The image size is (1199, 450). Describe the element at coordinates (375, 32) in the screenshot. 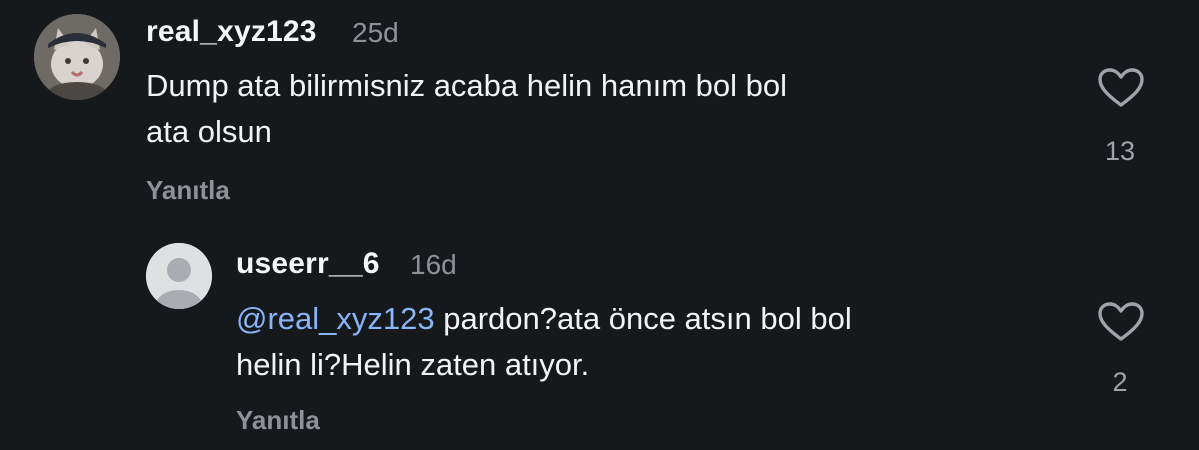

I see `comment-timestamp: 25d` at that location.